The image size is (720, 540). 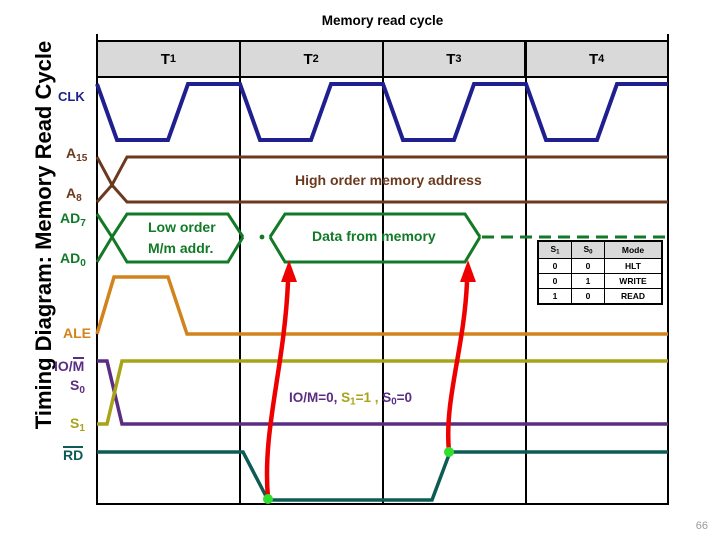 I want to click on mode-table-header-mode: Mode, so click(x=633, y=249).